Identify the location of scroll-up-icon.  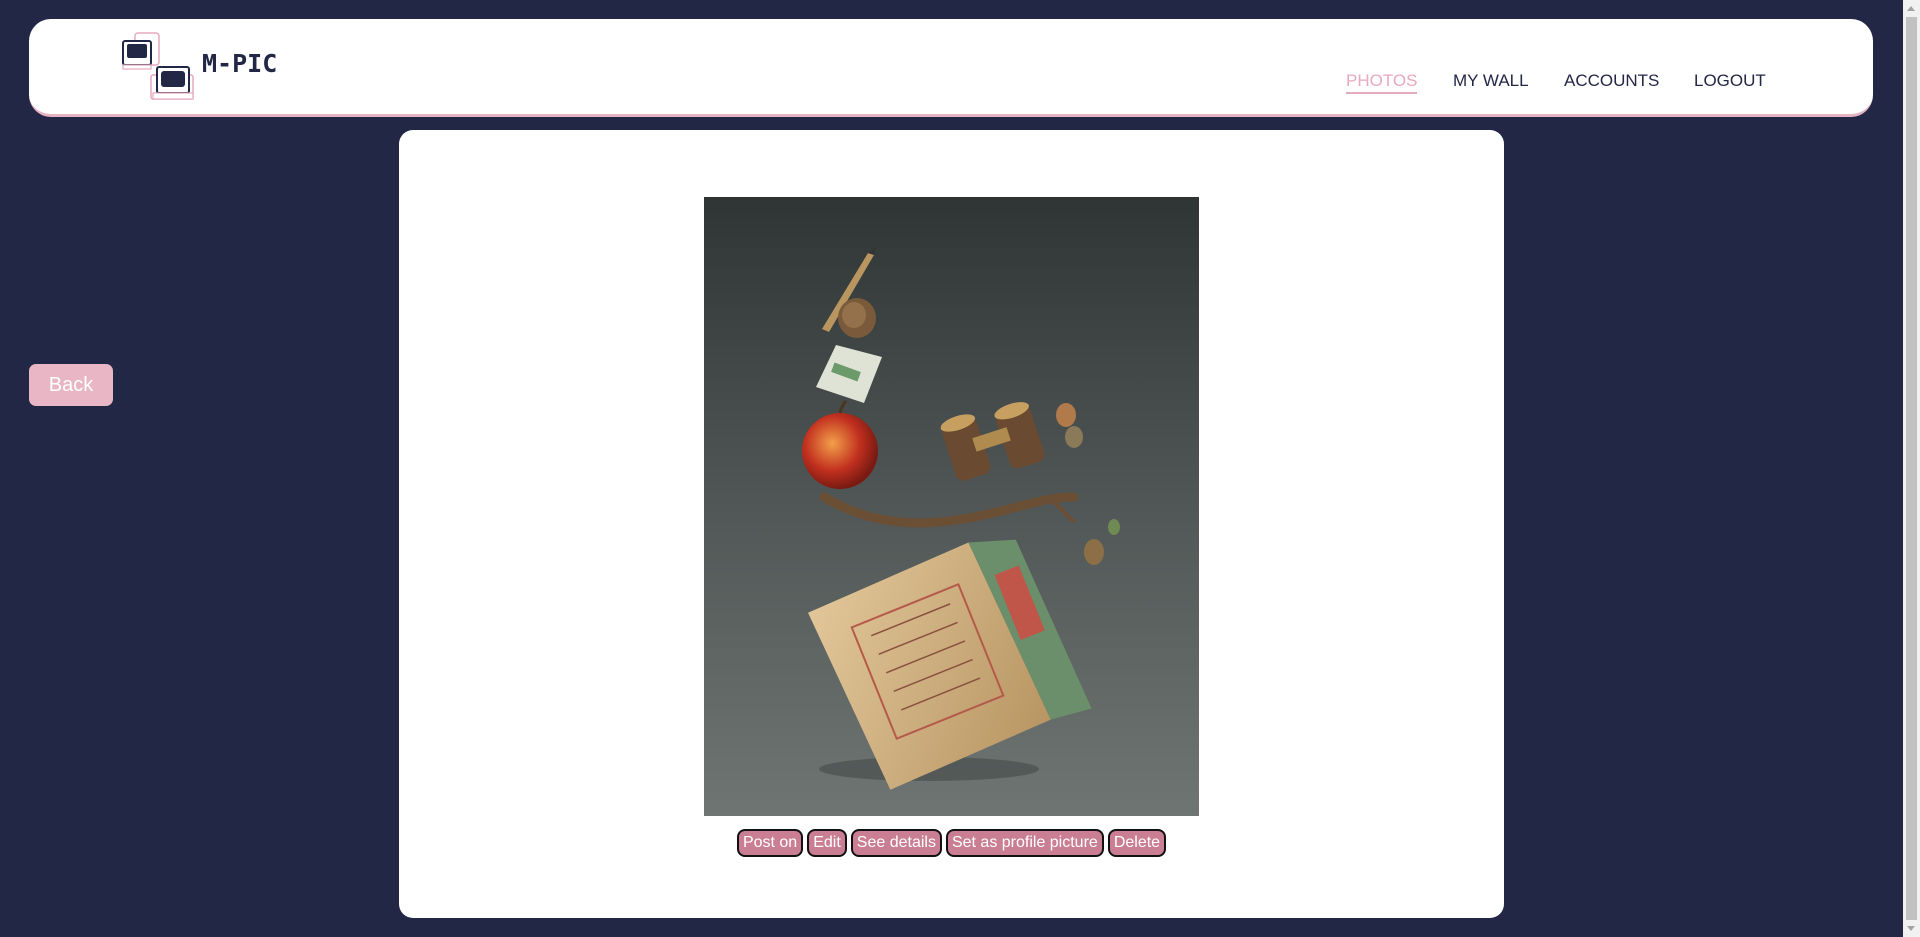
(1911, 8).